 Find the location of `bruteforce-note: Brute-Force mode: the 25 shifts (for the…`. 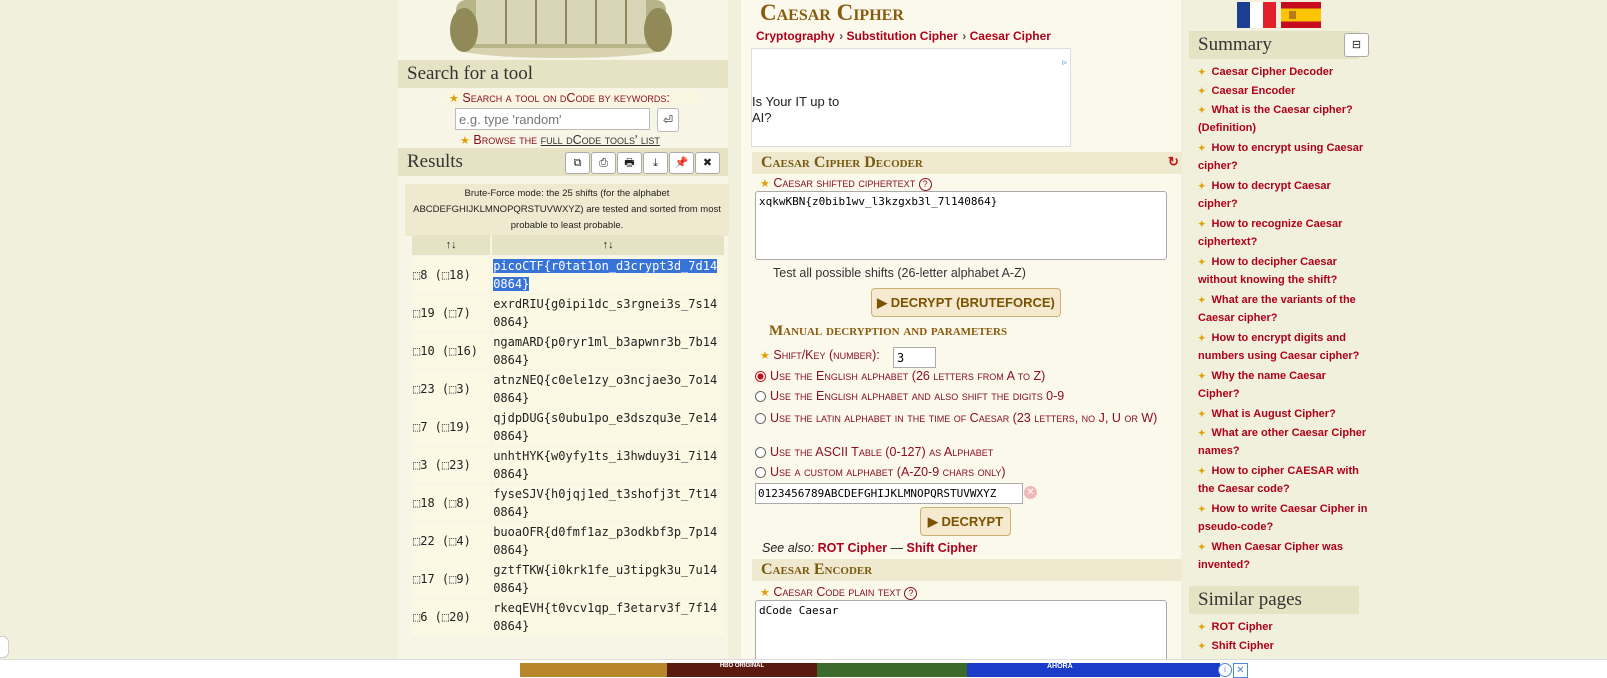

bruteforce-note: Brute-Force mode: the 25 shifts (for the… is located at coordinates (567, 210).